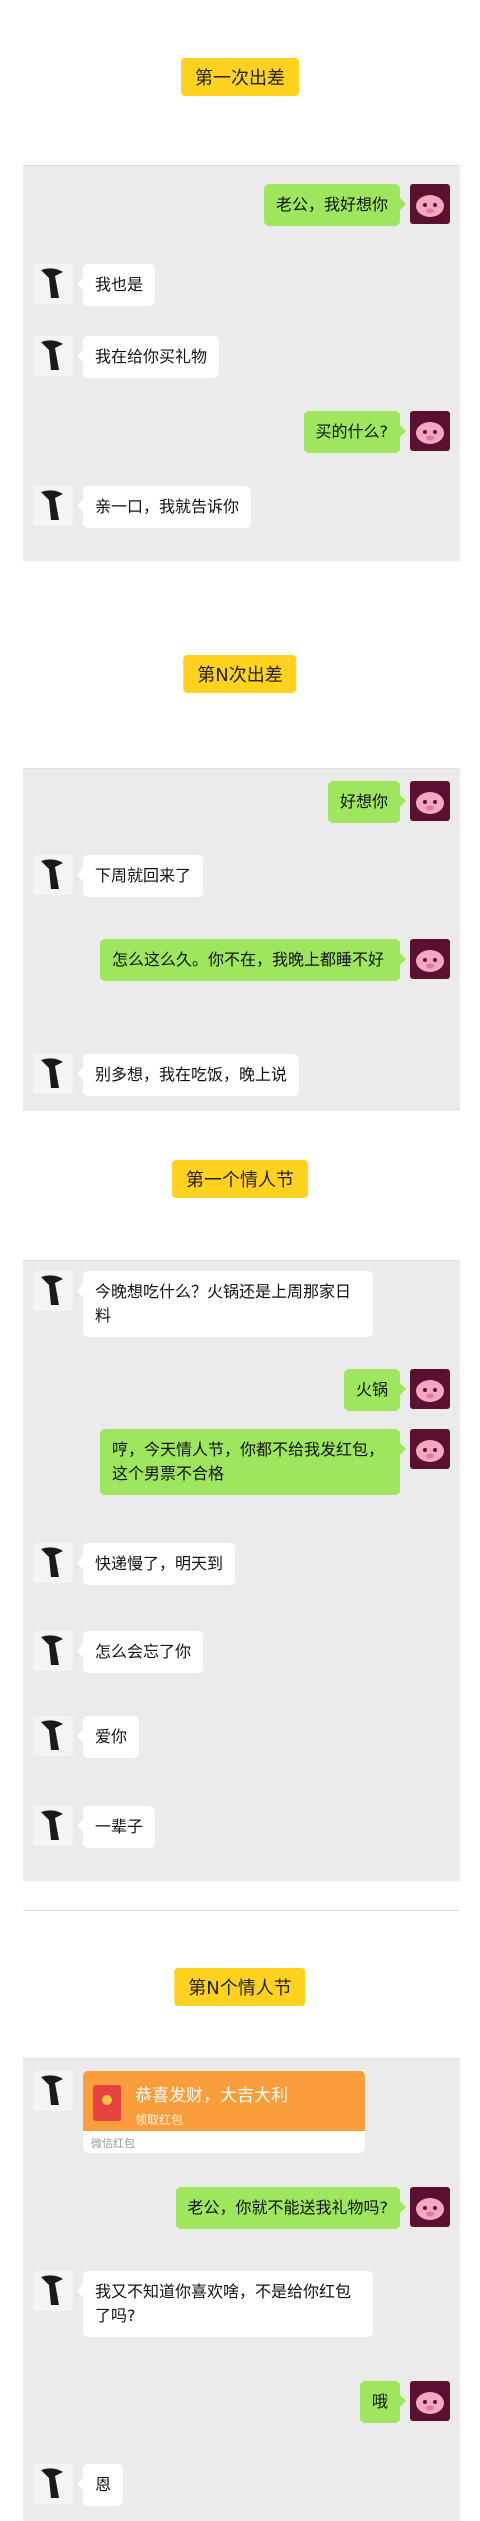 Image resolution: width=480 pixels, height=2521 pixels. I want to click on message-outgoing: 买的什么?, so click(354, 432).